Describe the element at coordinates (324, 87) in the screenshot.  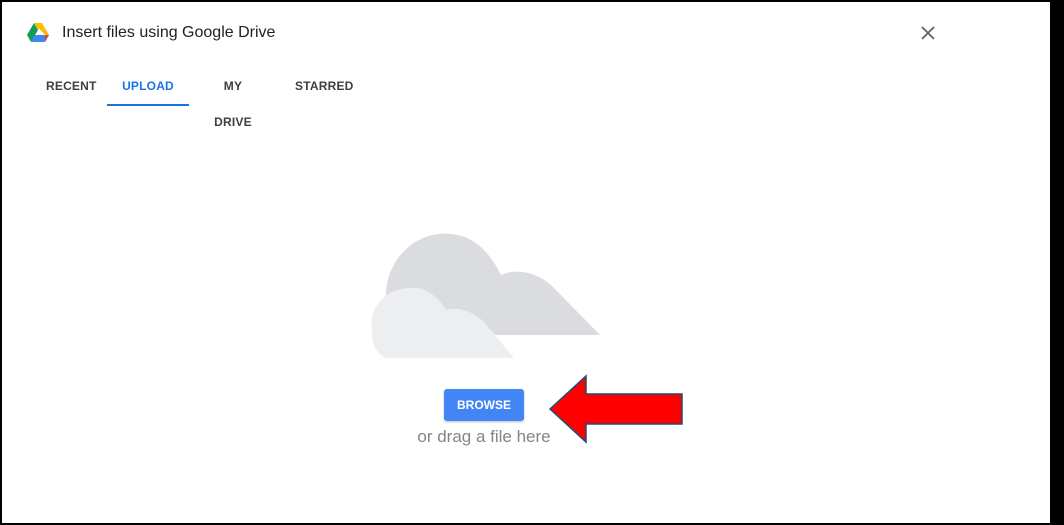
I see `tab-starred: STARRED` at that location.